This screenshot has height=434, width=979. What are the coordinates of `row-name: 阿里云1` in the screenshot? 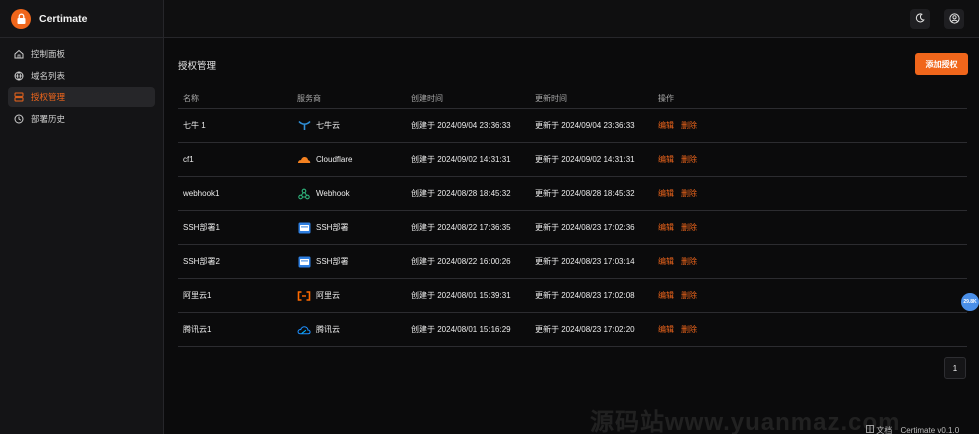 It's located at (197, 295).